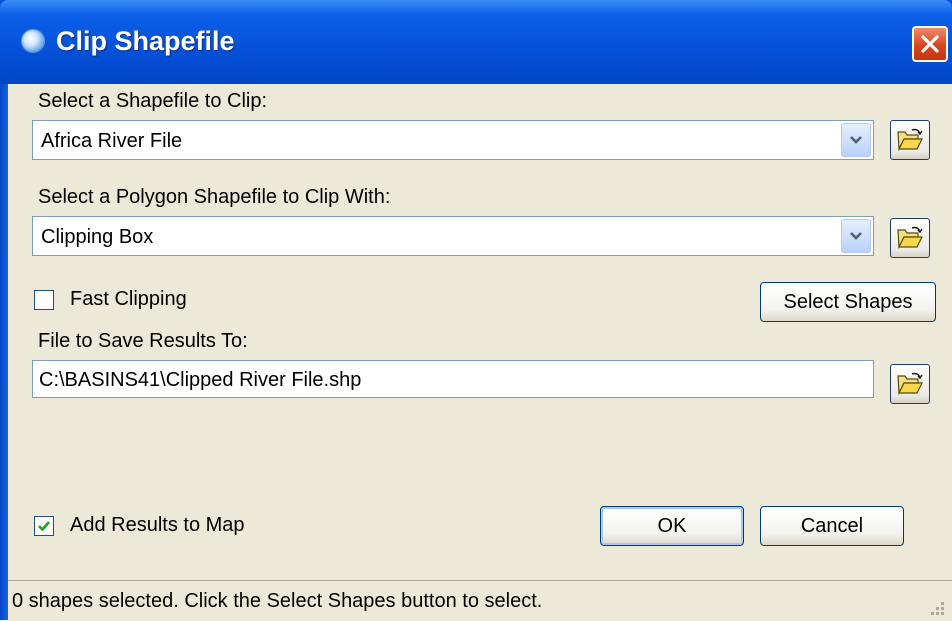  Describe the element at coordinates (33, 41) in the screenshot. I see `globe-icon` at that location.